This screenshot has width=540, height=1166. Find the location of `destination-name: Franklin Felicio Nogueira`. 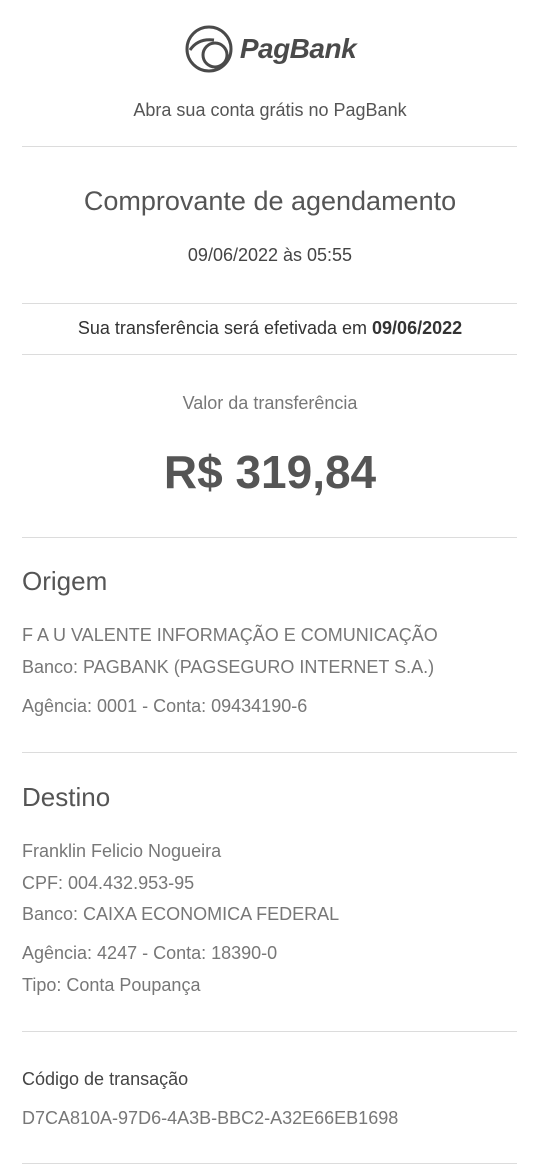

destination-name: Franklin Felicio Nogueira is located at coordinates (122, 851).